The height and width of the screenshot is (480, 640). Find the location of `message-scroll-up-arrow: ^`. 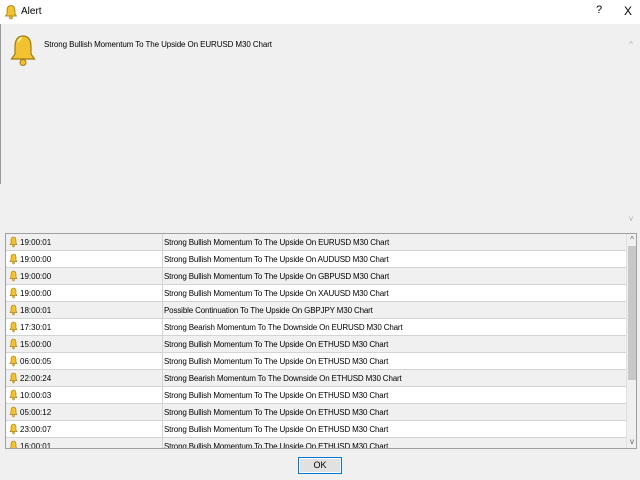

message-scroll-up-arrow: ^ is located at coordinates (631, 45).